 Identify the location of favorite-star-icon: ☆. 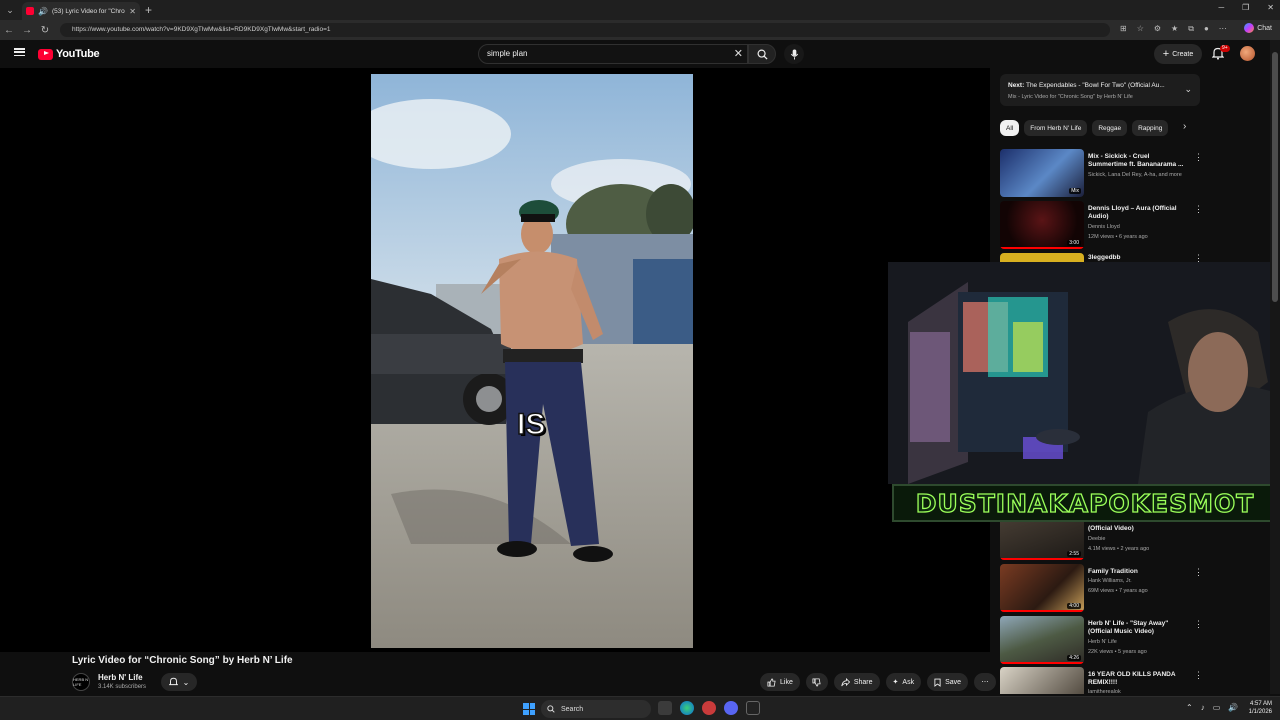
(1140, 29).